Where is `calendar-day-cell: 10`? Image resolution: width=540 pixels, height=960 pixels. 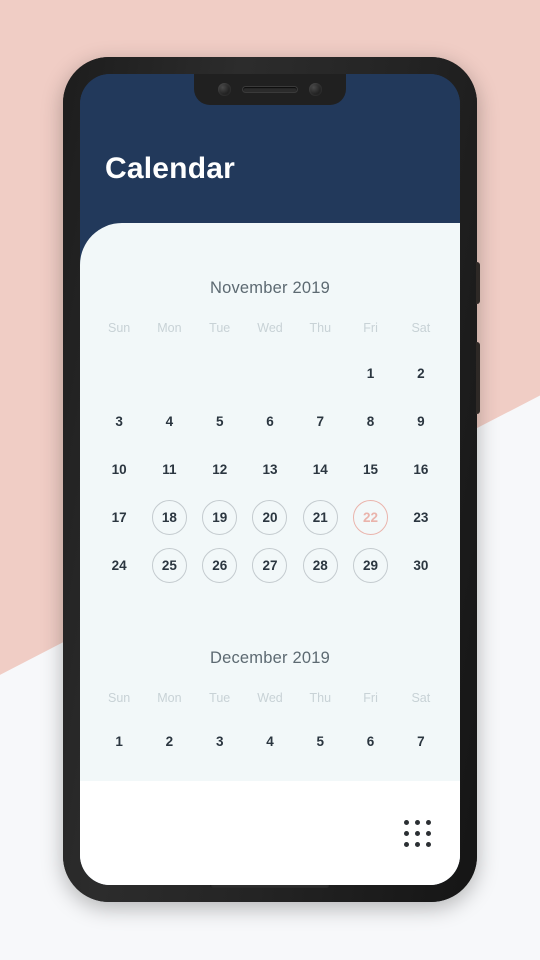
calendar-day-cell: 10 is located at coordinates (119, 469).